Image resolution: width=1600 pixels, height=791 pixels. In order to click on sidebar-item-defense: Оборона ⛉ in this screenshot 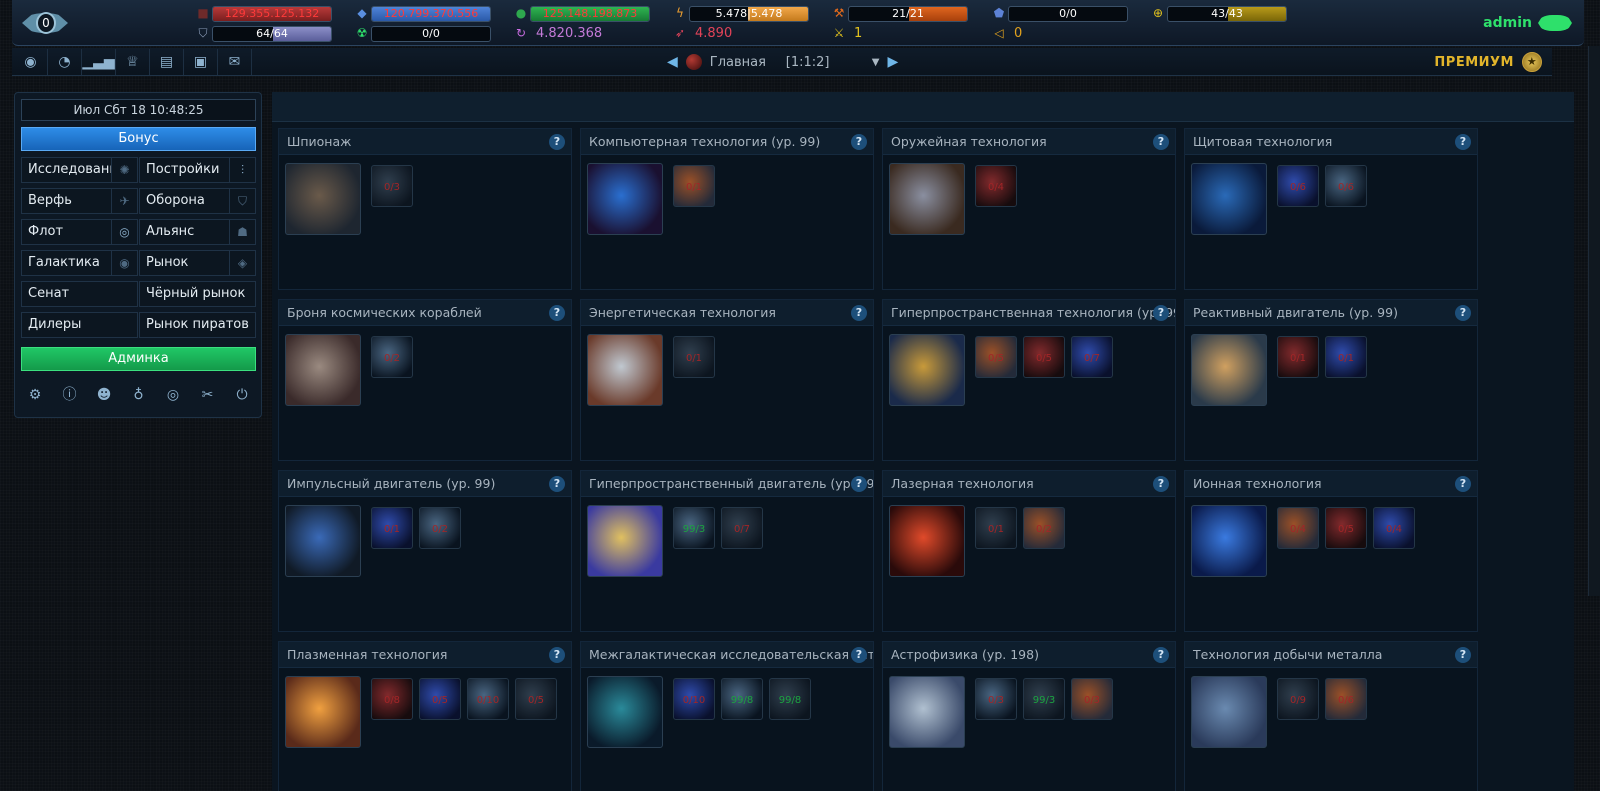, I will do `click(197, 201)`.